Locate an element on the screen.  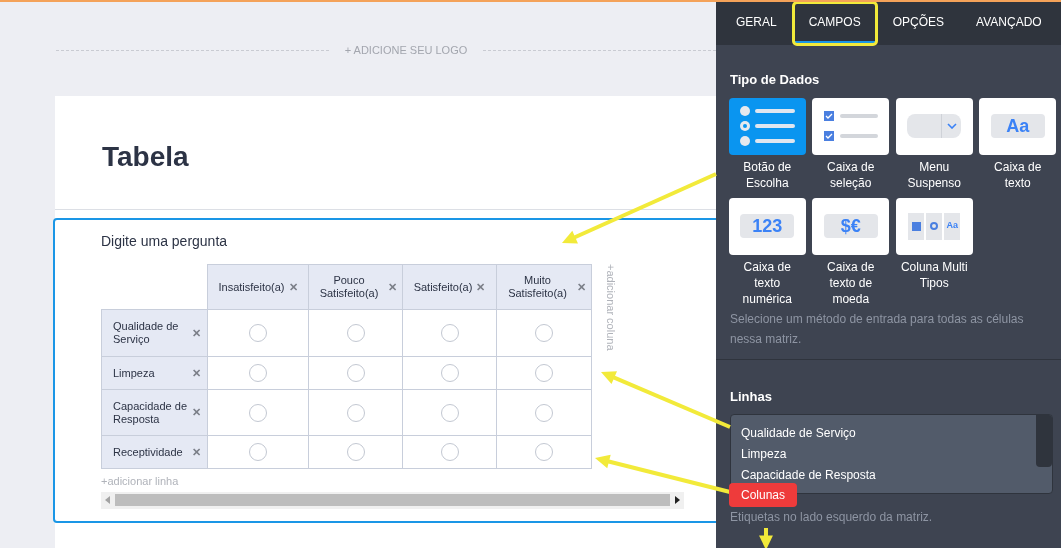
data-type-label: Coluna Multi Tipos is located at coordinates (934, 274).